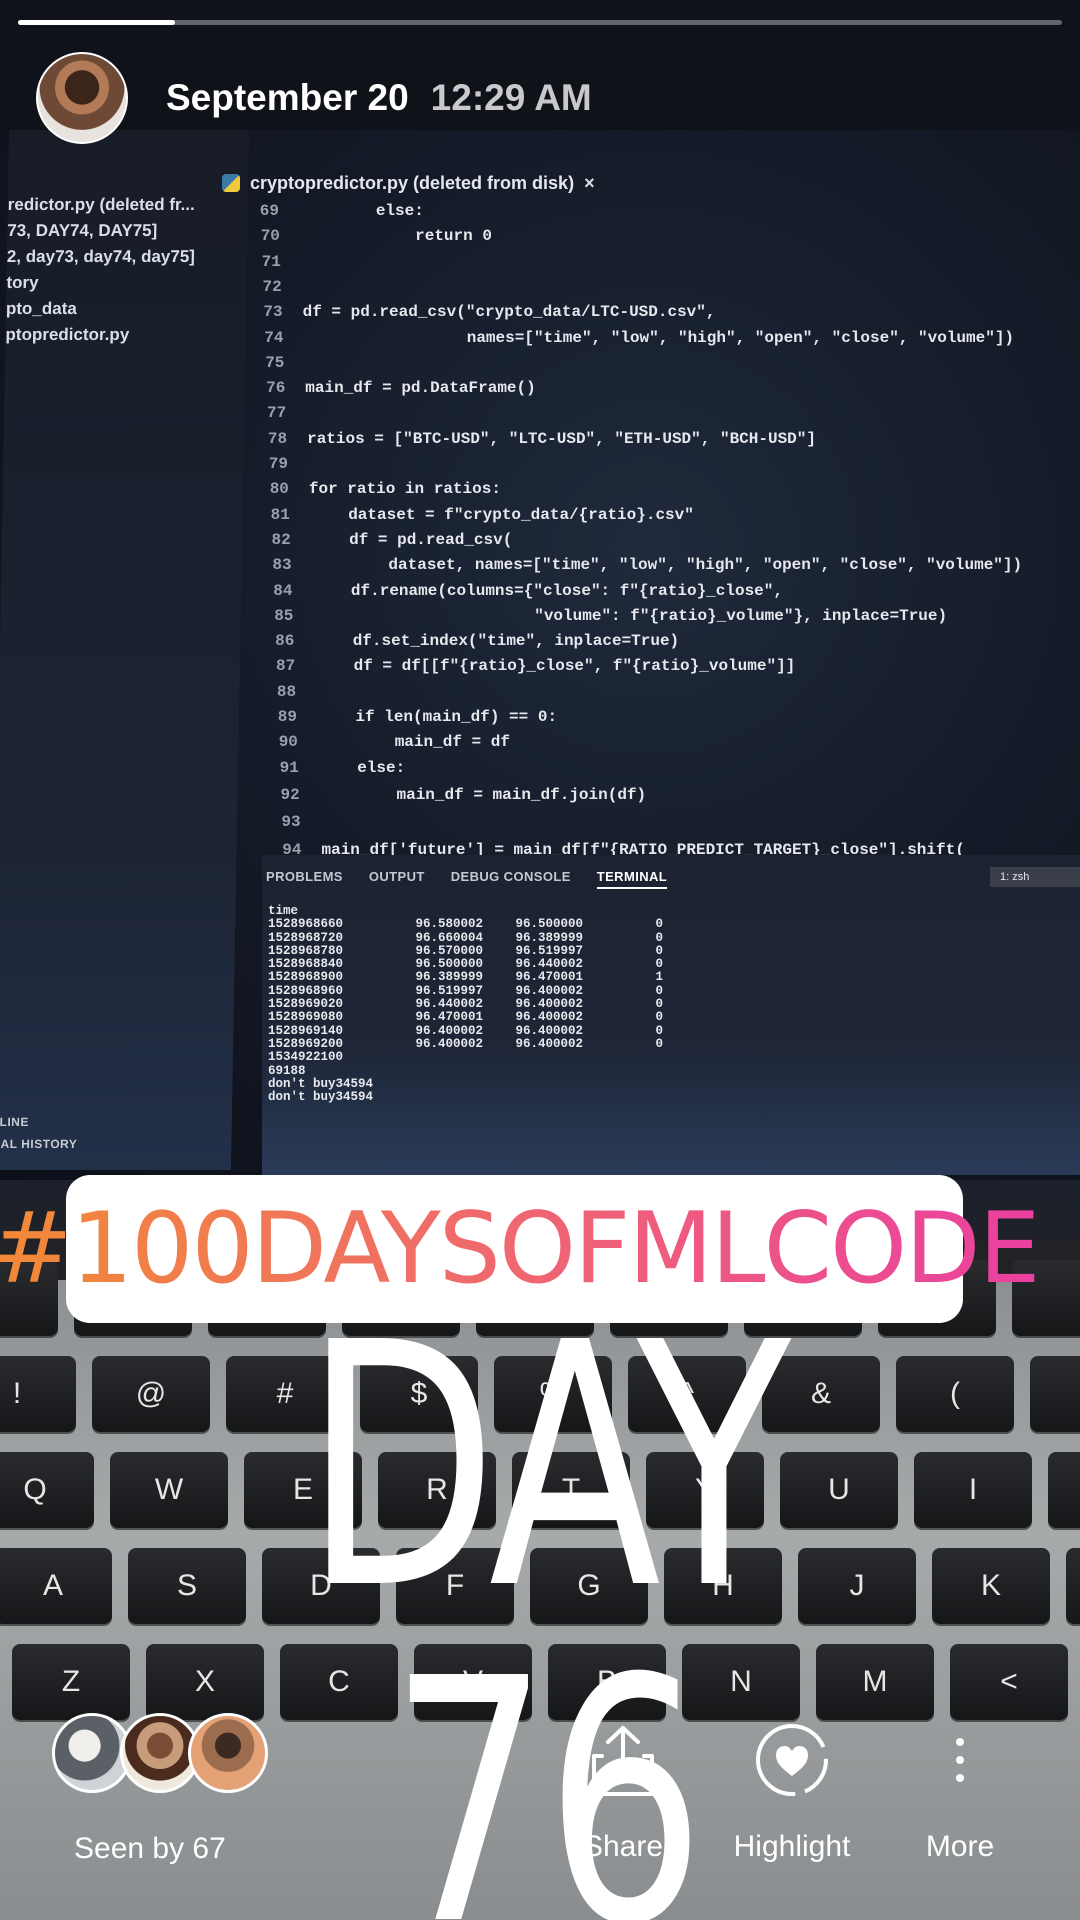  I want to click on keyboard-key: Z, so click(71, 1682).